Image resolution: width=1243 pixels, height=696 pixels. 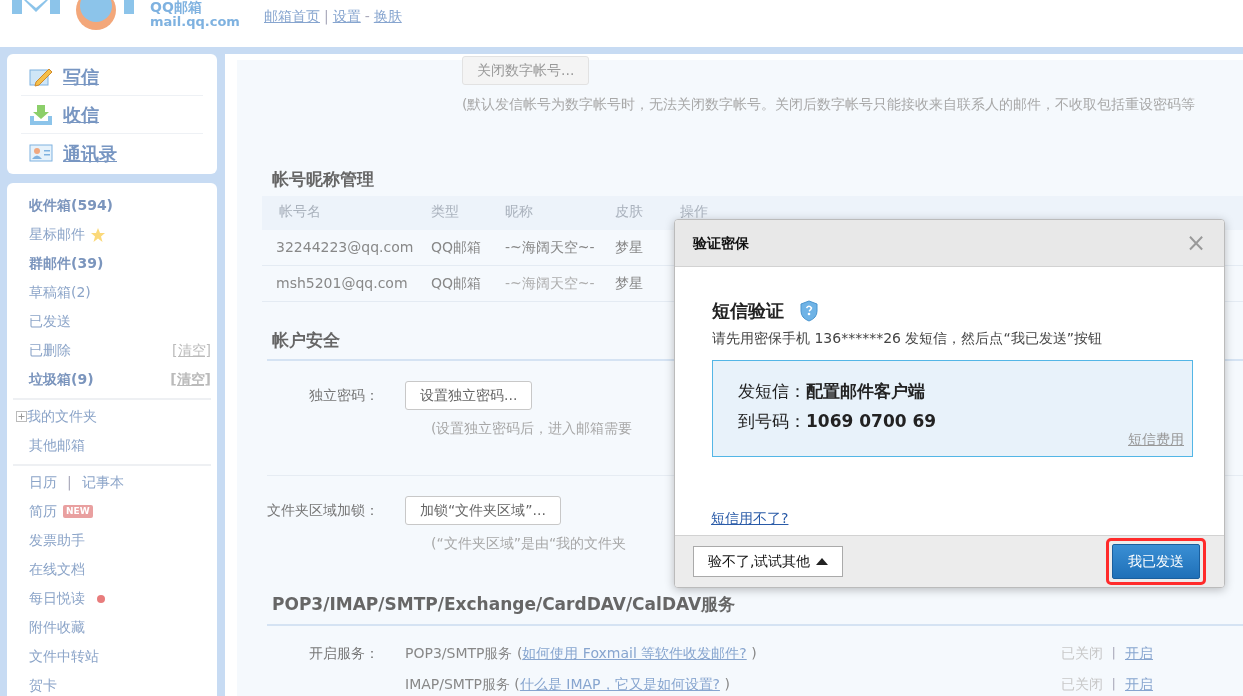 I want to click on column-header: 操作, so click(x=694, y=211).